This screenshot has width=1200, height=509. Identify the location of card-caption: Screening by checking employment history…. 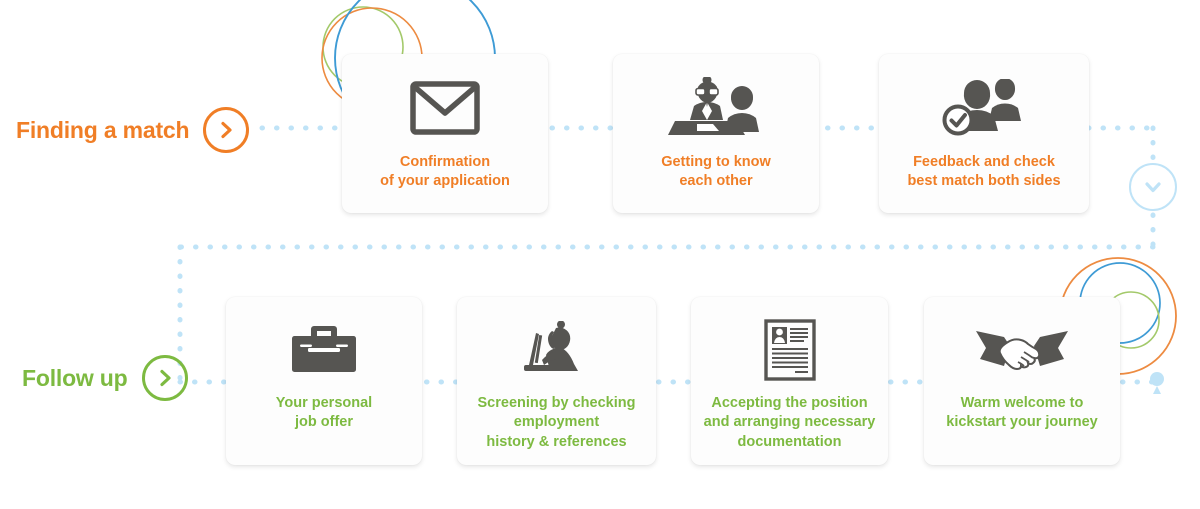
(557, 423).